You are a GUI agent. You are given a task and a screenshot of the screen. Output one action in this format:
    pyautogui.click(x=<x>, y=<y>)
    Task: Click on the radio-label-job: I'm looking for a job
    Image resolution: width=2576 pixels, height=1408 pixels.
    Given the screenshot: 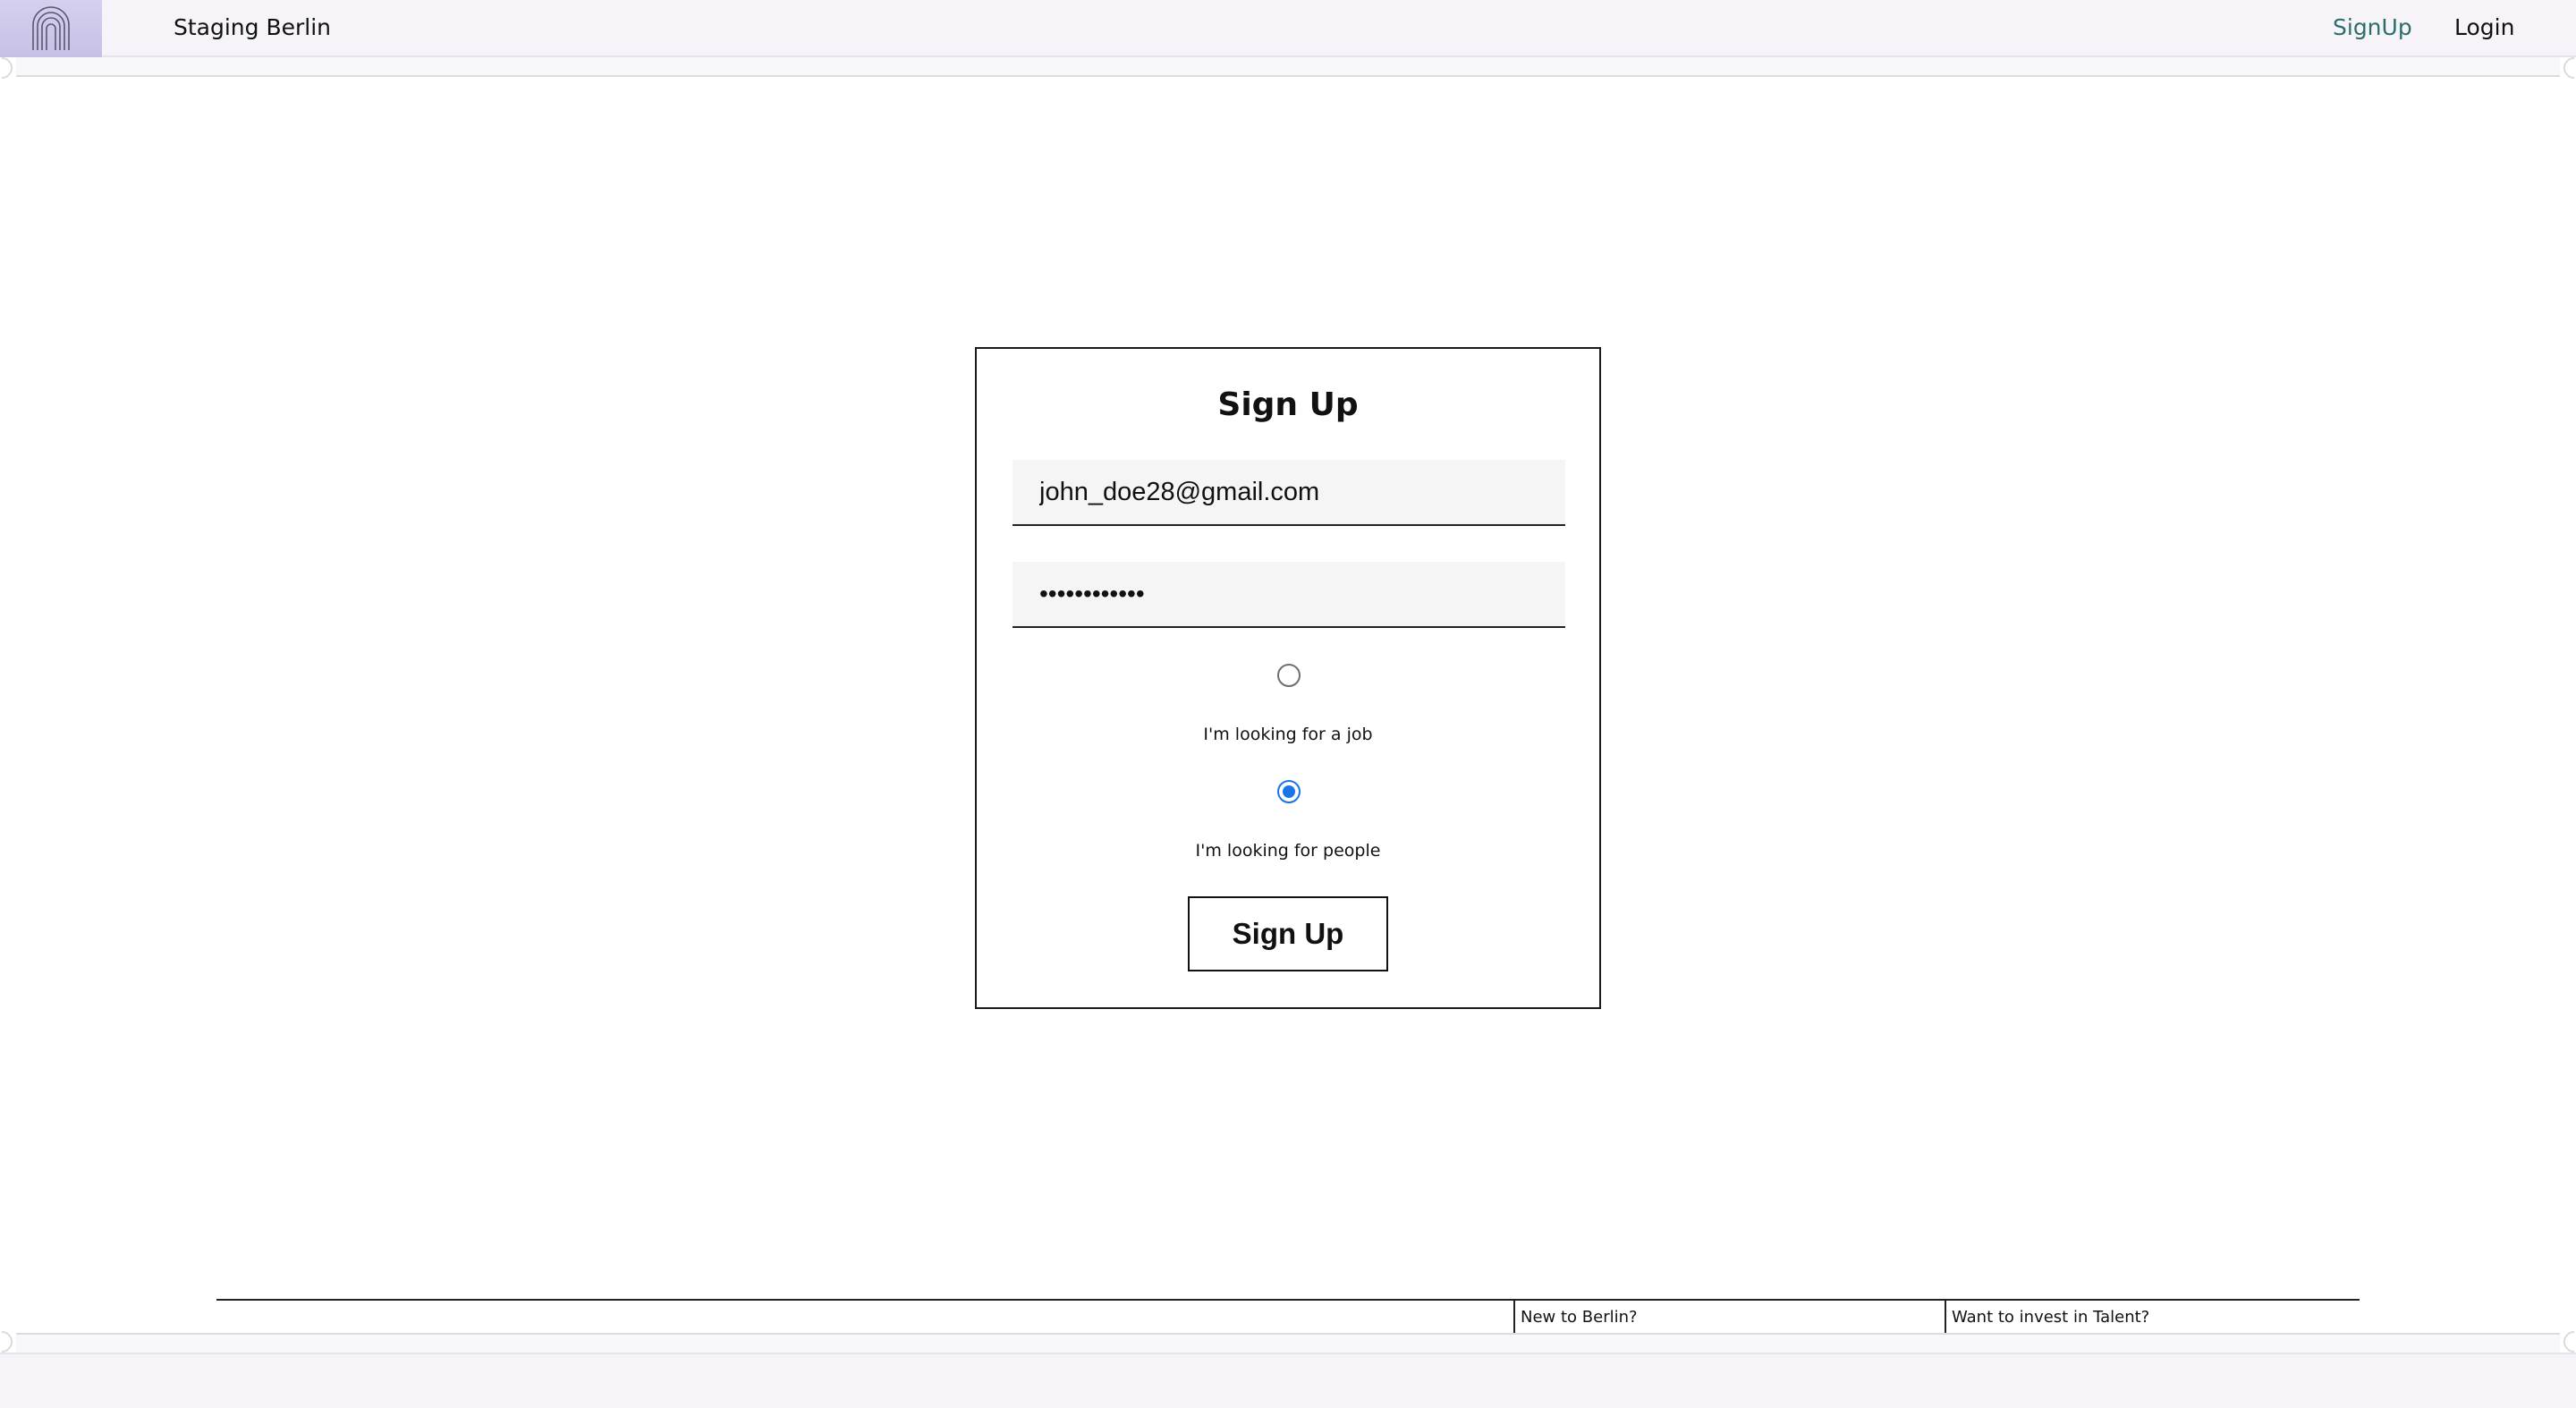 What is the action you would take?
    pyautogui.click(x=1288, y=735)
    